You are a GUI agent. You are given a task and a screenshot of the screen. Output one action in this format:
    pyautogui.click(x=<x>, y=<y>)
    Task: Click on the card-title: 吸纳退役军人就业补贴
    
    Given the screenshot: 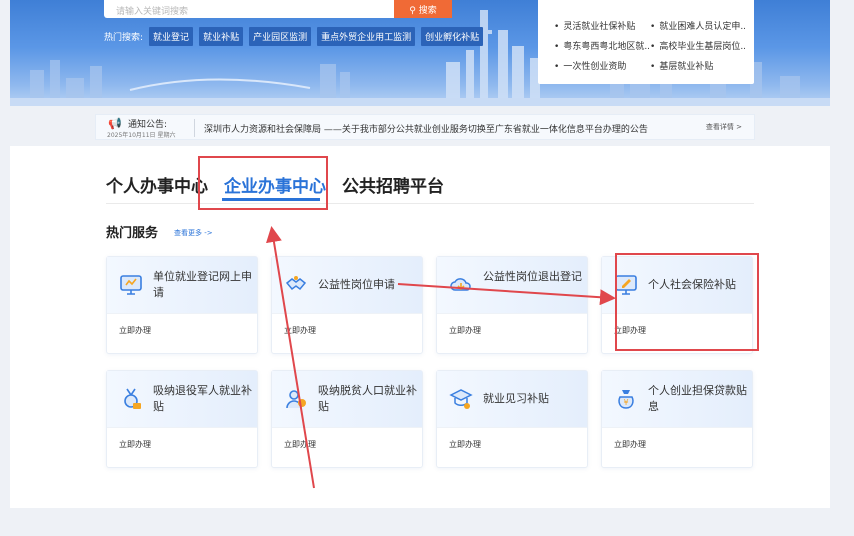 What is the action you would take?
    pyautogui.click(x=202, y=398)
    